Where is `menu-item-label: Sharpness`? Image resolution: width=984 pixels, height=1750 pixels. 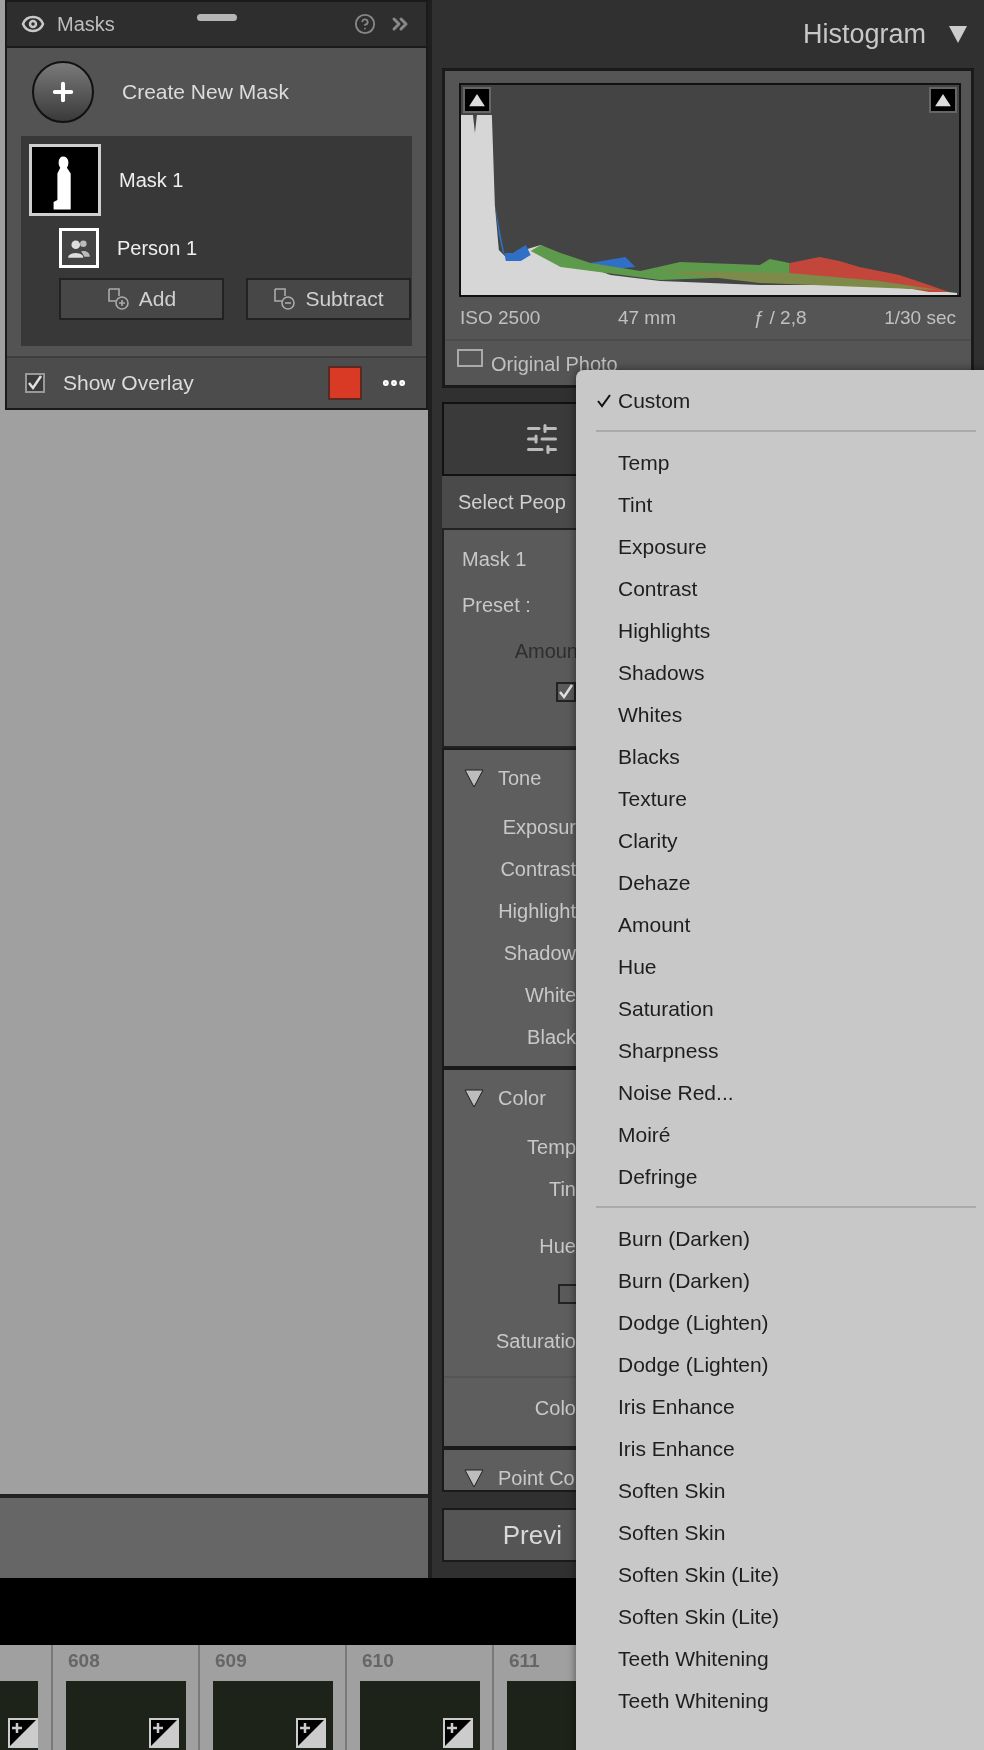
menu-item-label: Sharpness is located at coordinates (668, 1051).